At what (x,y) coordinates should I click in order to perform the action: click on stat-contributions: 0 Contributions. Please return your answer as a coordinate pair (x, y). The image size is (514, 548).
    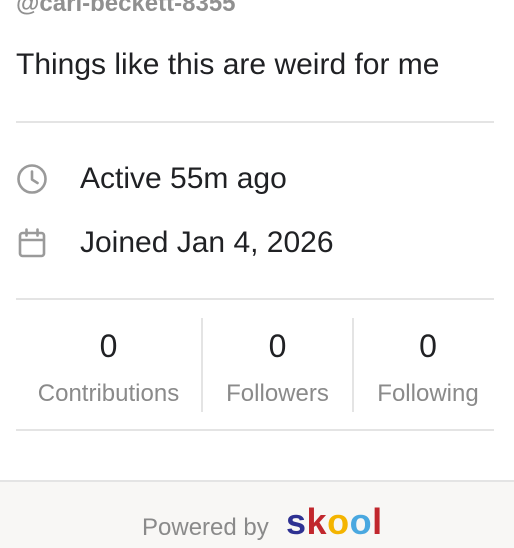
    Looking at the image, I should click on (108, 365).